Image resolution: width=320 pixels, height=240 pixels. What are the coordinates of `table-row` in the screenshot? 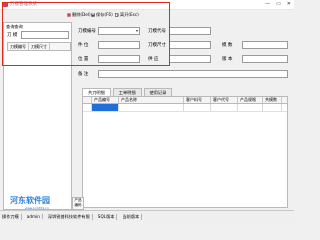 It's located at (185, 108).